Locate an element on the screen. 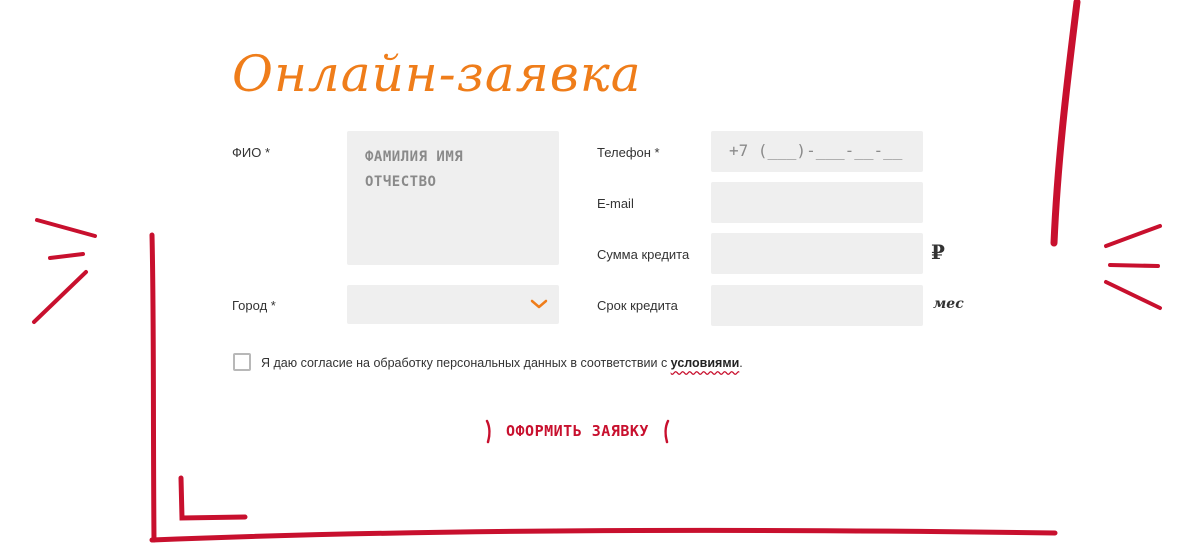 This screenshot has height=554, width=1200. submit-button: ОФОРМИТЬ ЗАЯВКУ is located at coordinates (577, 431).